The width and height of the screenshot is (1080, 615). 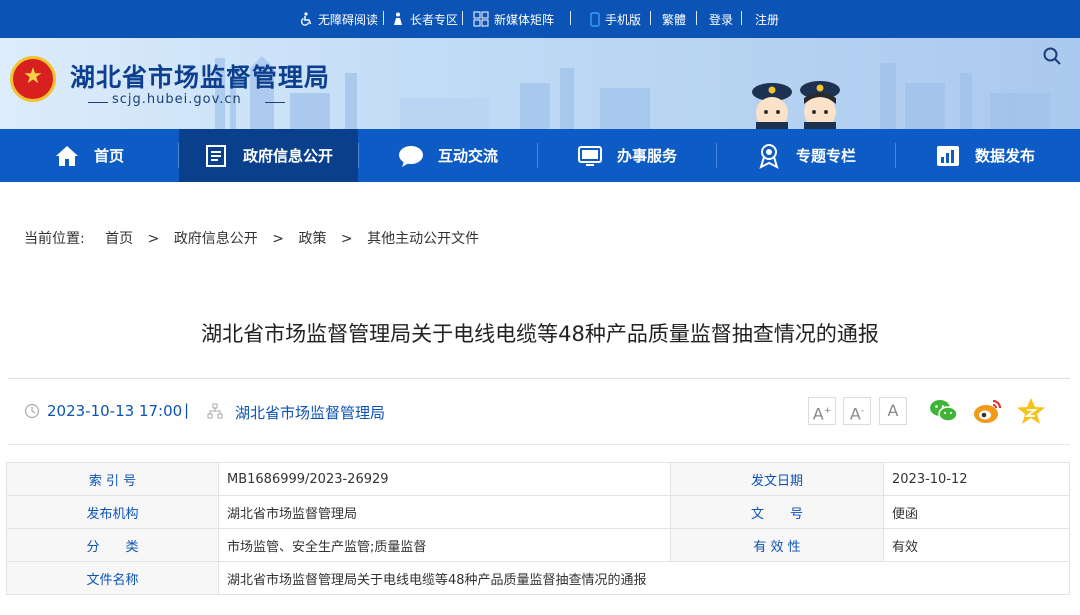 I want to click on publish-datetime: 2023-10-13 17:00, so click(x=115, y=411).